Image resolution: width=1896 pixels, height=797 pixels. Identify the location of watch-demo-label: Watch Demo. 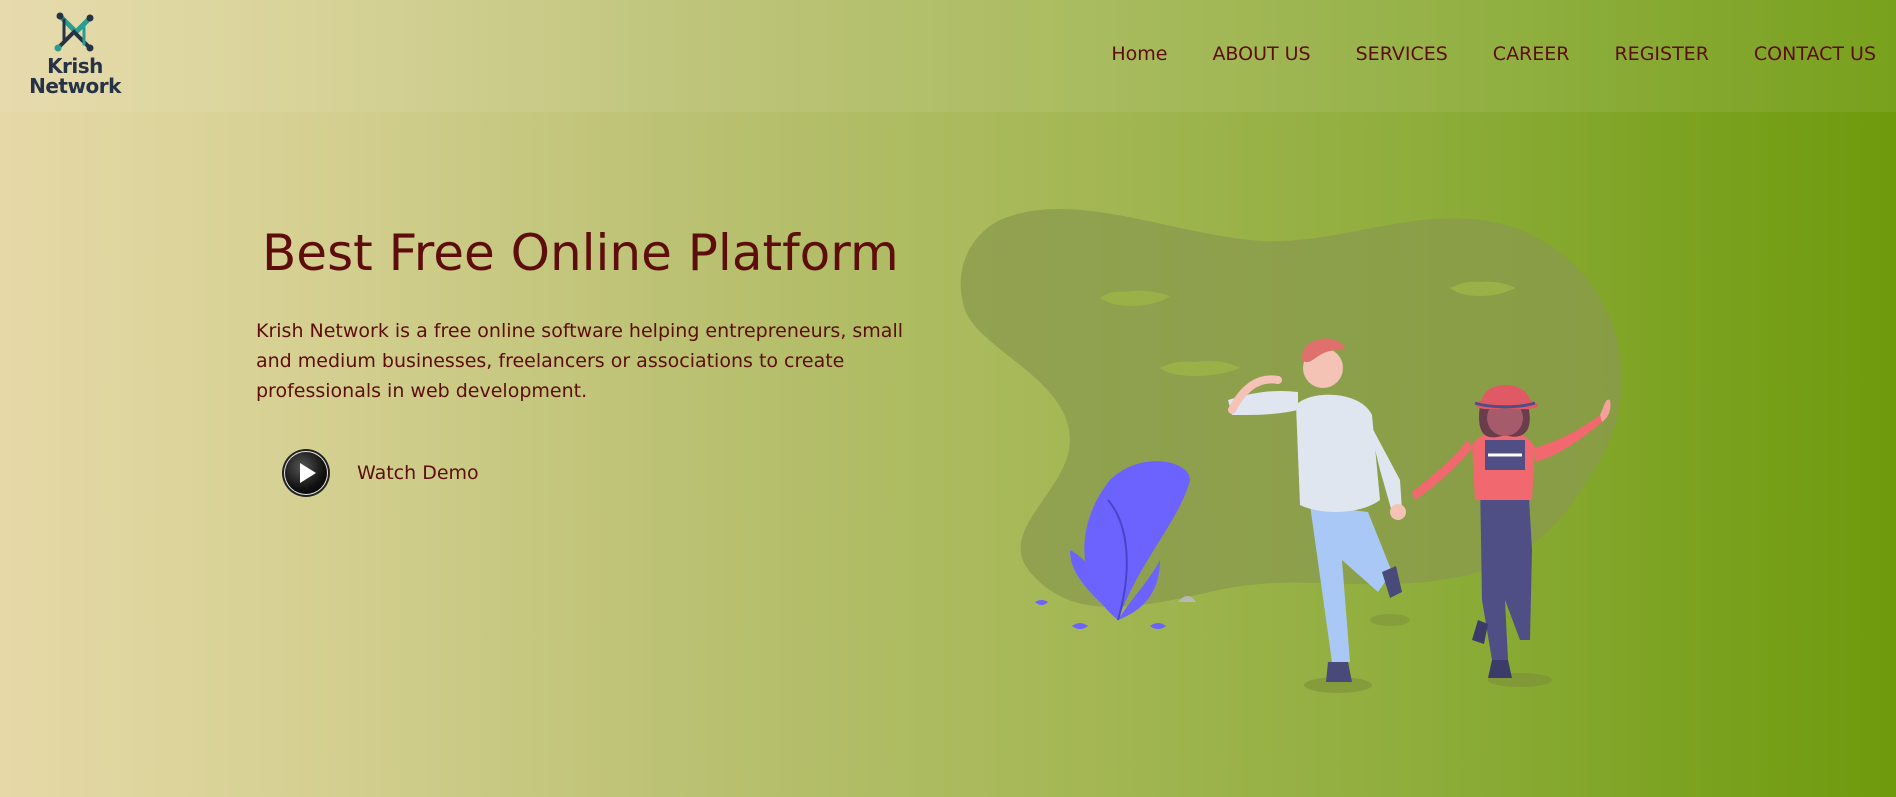
(418, 473).